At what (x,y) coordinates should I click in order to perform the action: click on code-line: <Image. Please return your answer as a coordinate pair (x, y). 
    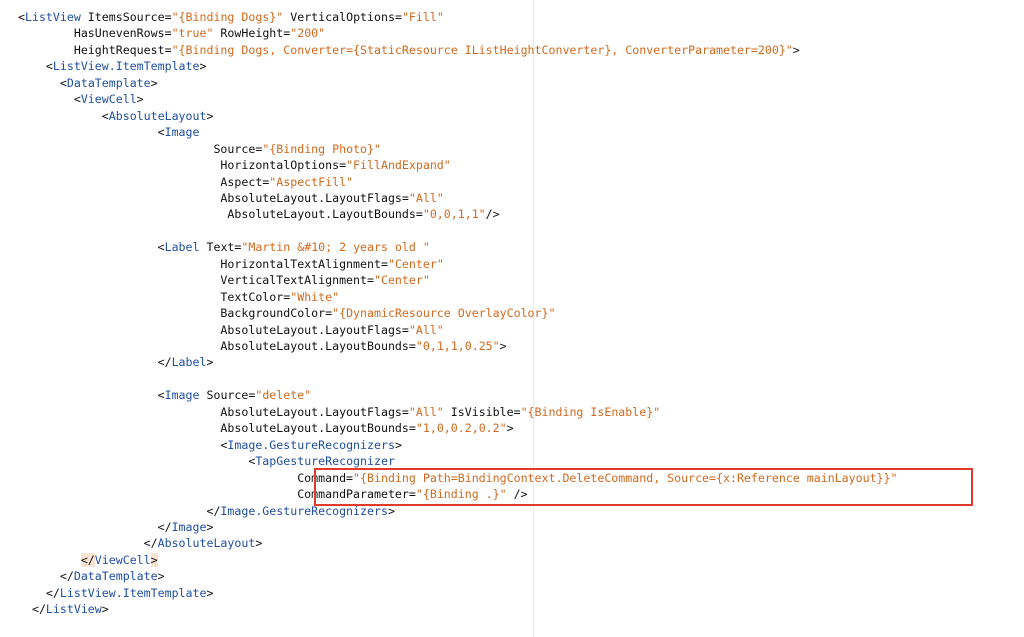
    Looking at the image, I should click on (109, 132).